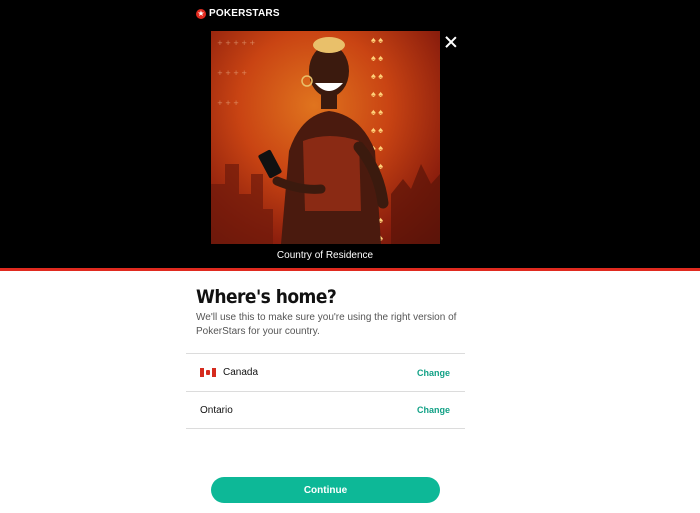 The image size is (700, 513). I want to click on change-country-link: Change, so click(433, 373).